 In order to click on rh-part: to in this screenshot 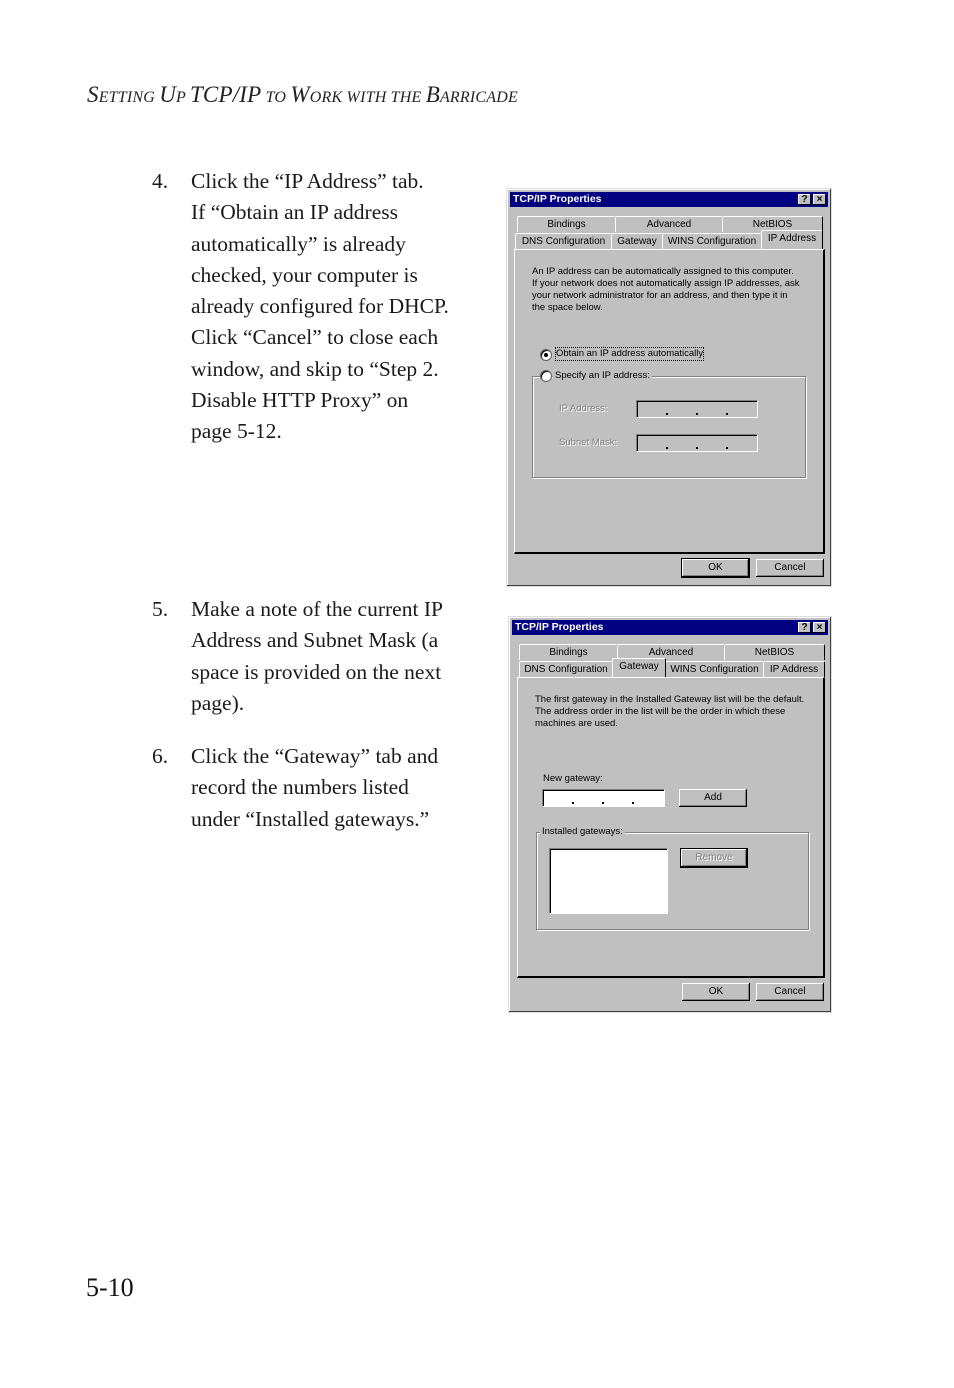, I will do `click(276, 97)`.